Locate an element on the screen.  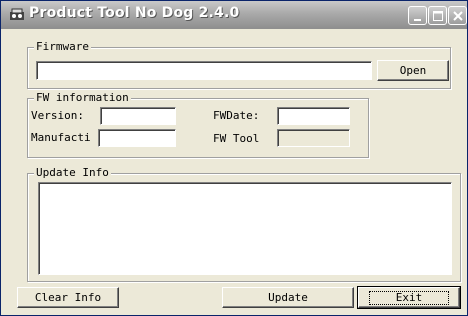
update-button-label: Update is located at coordinates (288, 297).